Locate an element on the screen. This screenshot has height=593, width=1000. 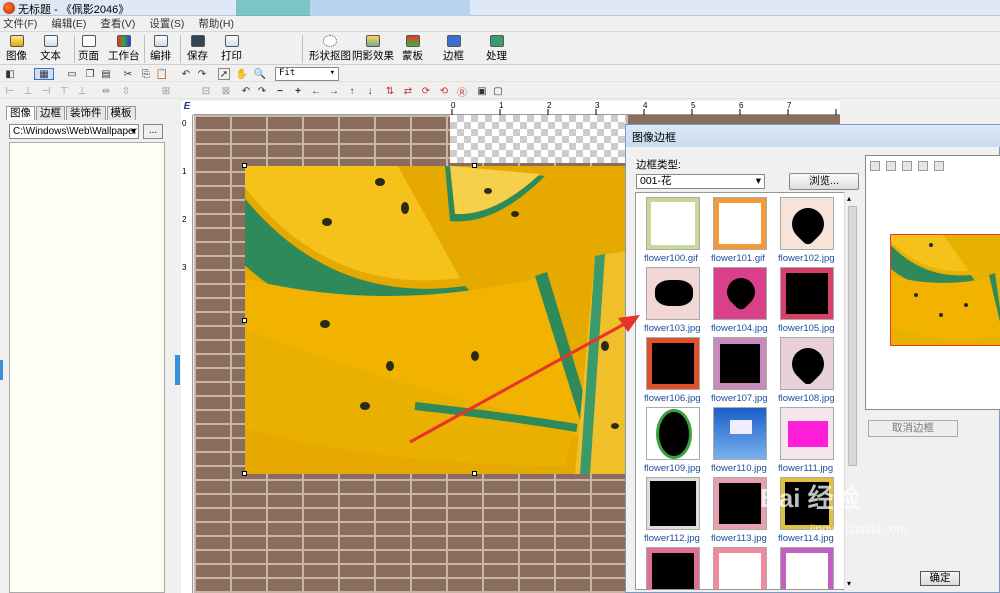
menu-help: 帮助(H) is located at coordinates (216, 23).